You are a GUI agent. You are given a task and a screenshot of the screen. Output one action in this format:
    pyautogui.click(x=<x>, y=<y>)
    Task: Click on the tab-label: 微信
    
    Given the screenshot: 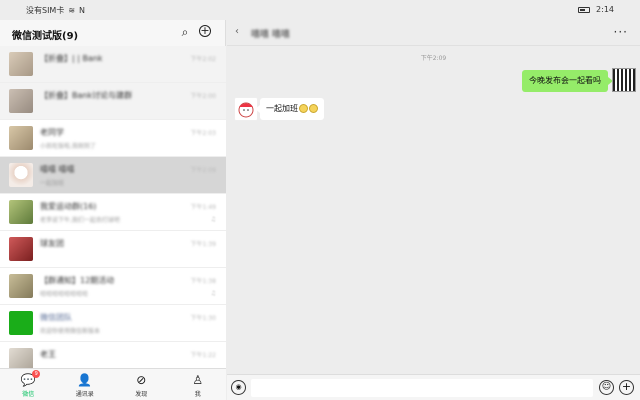 What is the action you would take?
    pyautogui.click(x=28, y=394)
    